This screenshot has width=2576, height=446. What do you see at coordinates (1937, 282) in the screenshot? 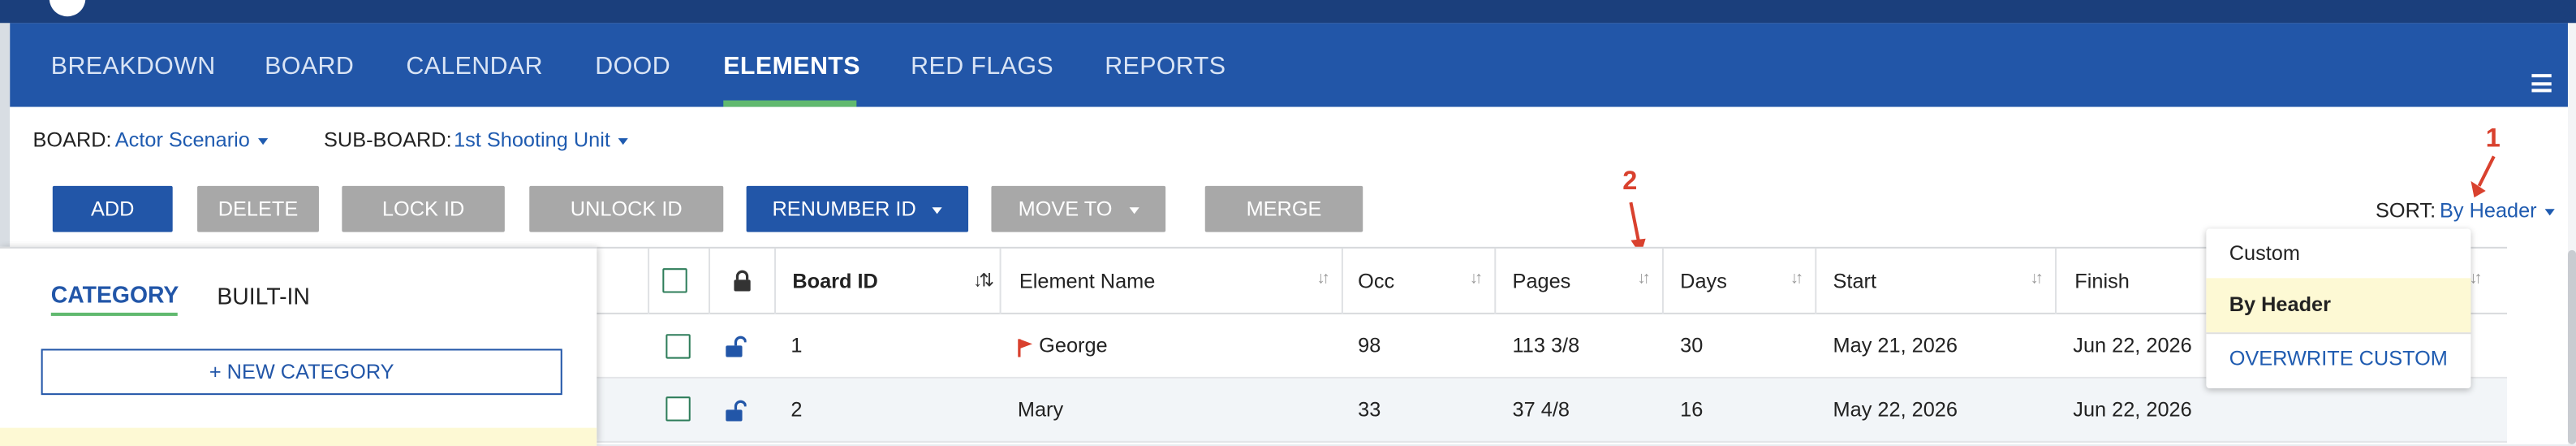
I see `header-start: Start ↓↑` at bounding box center [1937, 282].